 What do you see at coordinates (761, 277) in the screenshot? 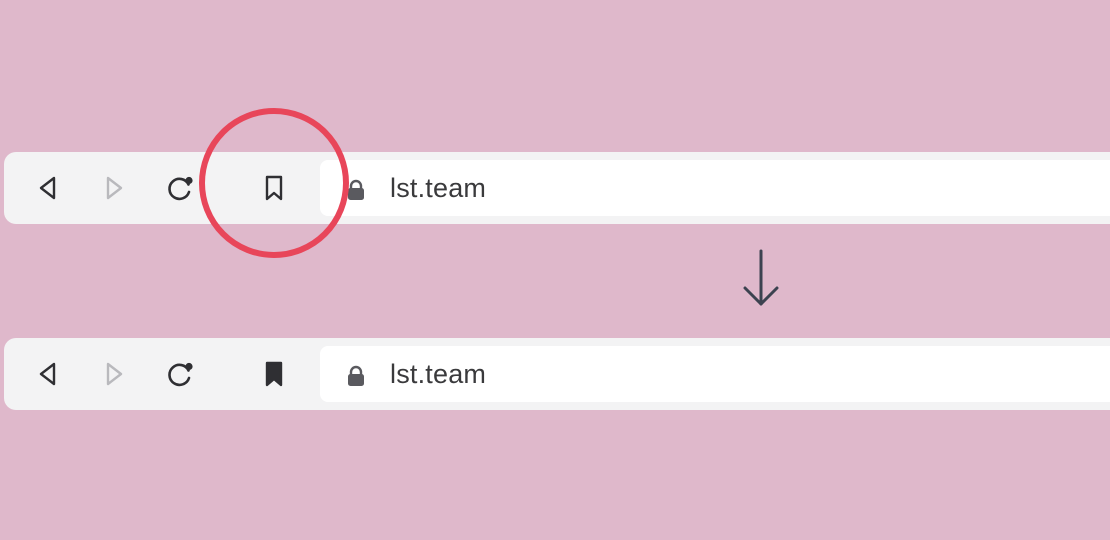
I see `down-arrow-icon` at bounding box center [761, 277].